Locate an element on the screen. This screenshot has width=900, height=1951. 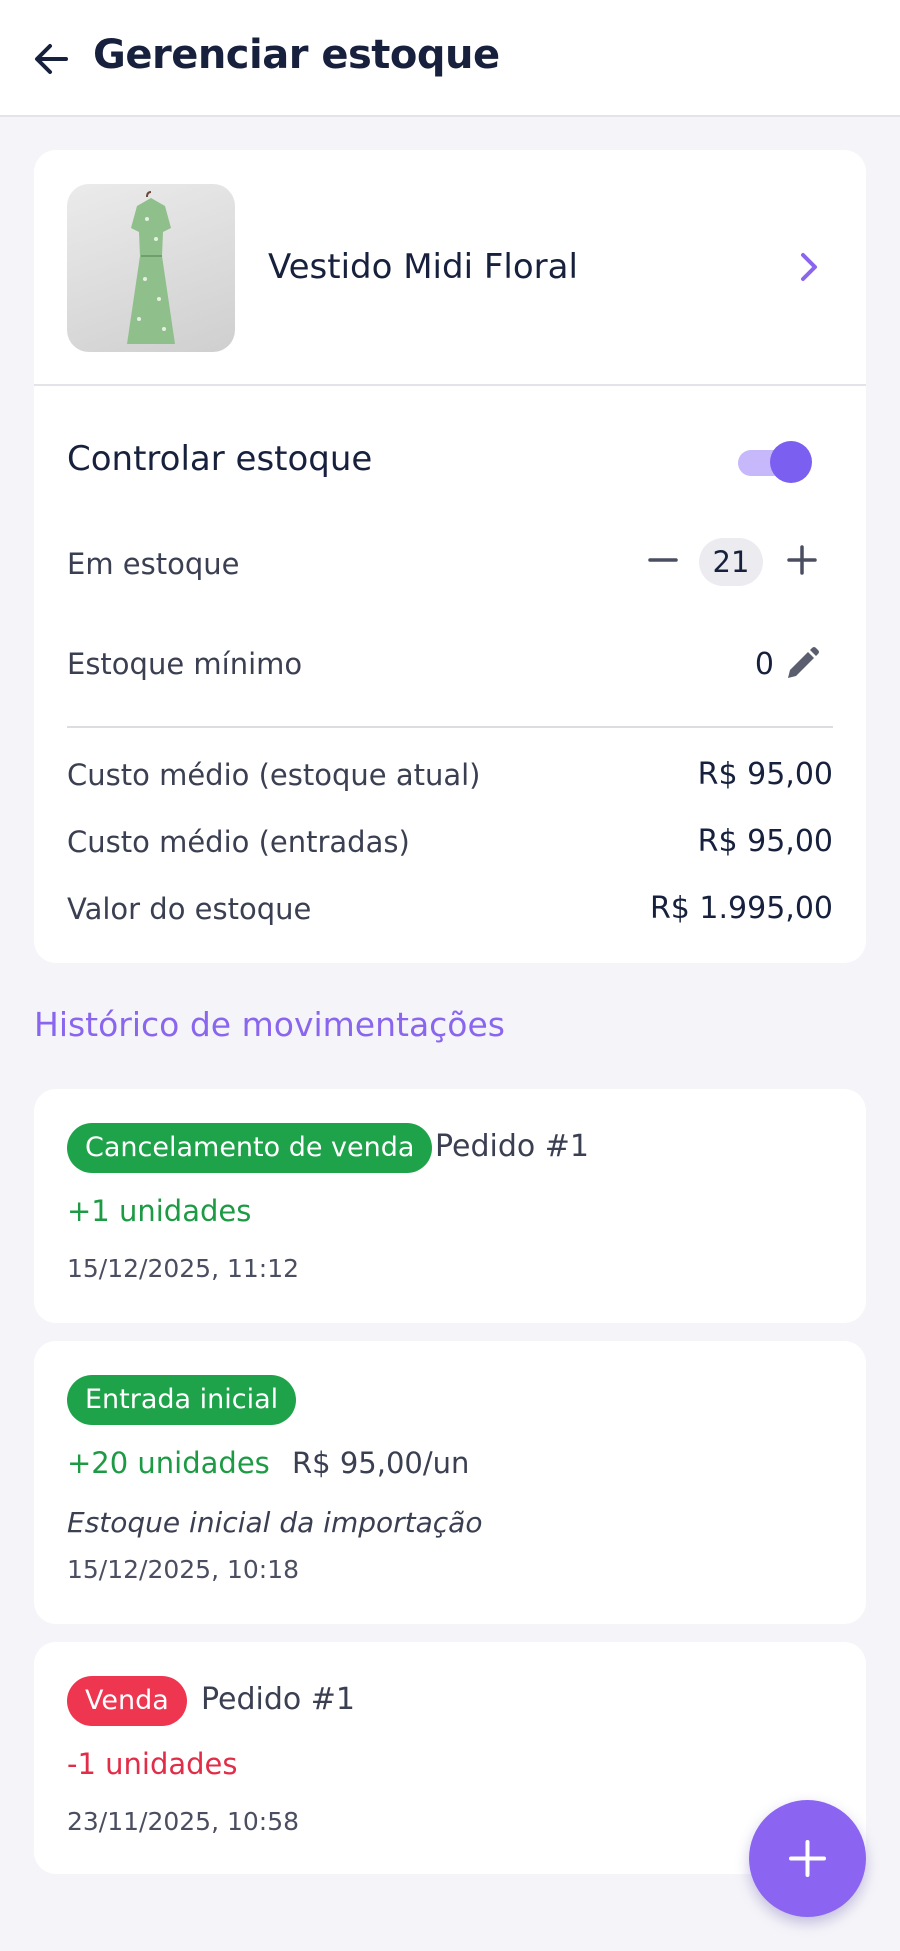
control-stock-toggle is located at coordinates (775, 462).